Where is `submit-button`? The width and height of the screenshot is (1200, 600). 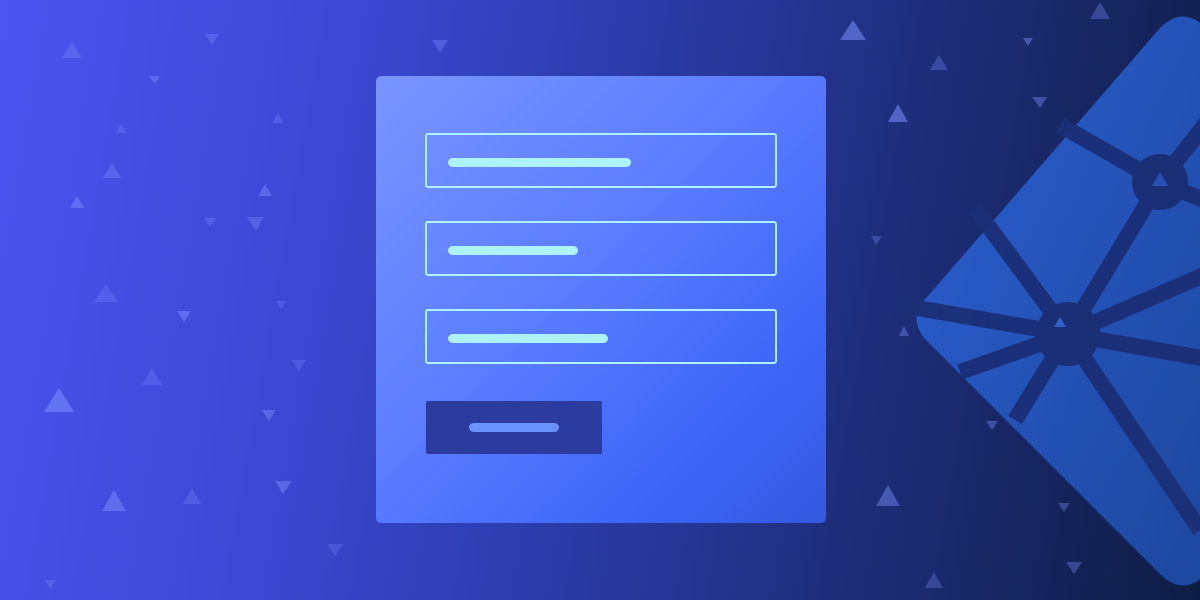 submit-button is located at coordinates (514, 427).